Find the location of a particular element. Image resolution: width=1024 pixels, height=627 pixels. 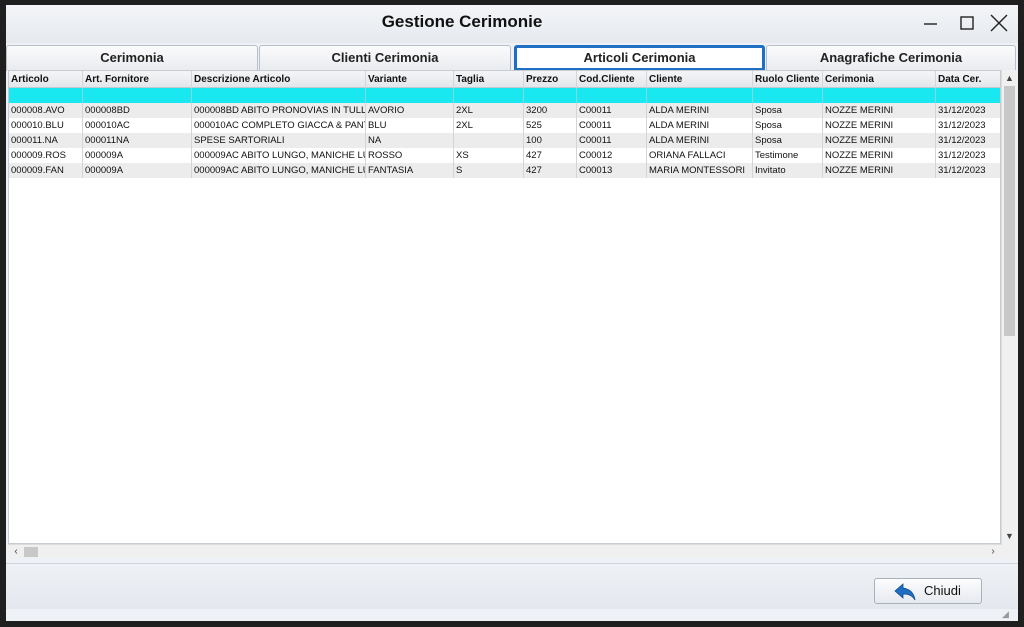

cell-prezzo: 525 is located at coordinates (550, 125).